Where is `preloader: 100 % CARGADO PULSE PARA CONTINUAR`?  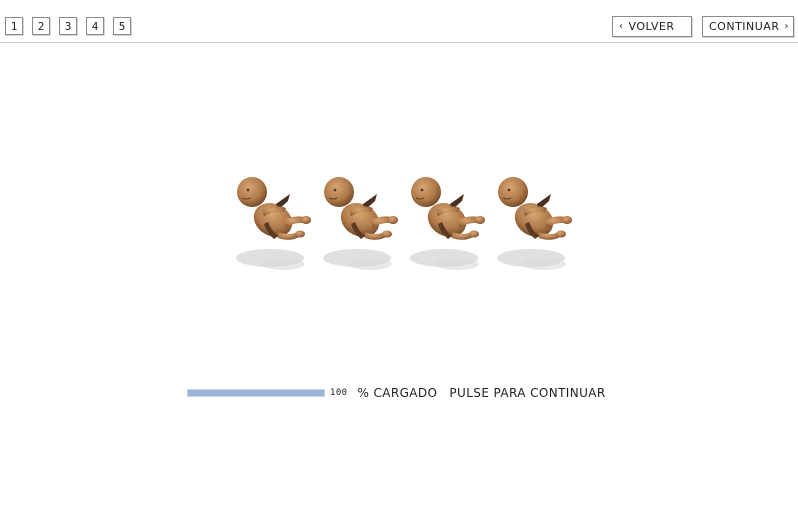 preloader: 100 % CARGADO PULSE PARA CONTINUAR is located at coordinates (396, 393).